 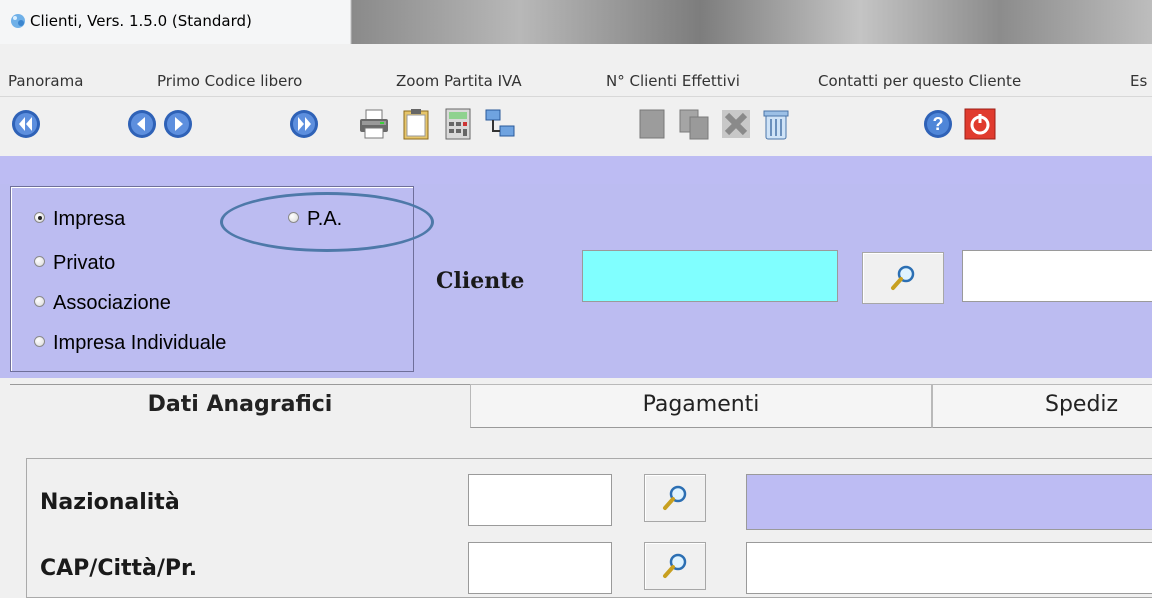 I want to click on radio-associazione: Associazione, so click(x=102, y=303).